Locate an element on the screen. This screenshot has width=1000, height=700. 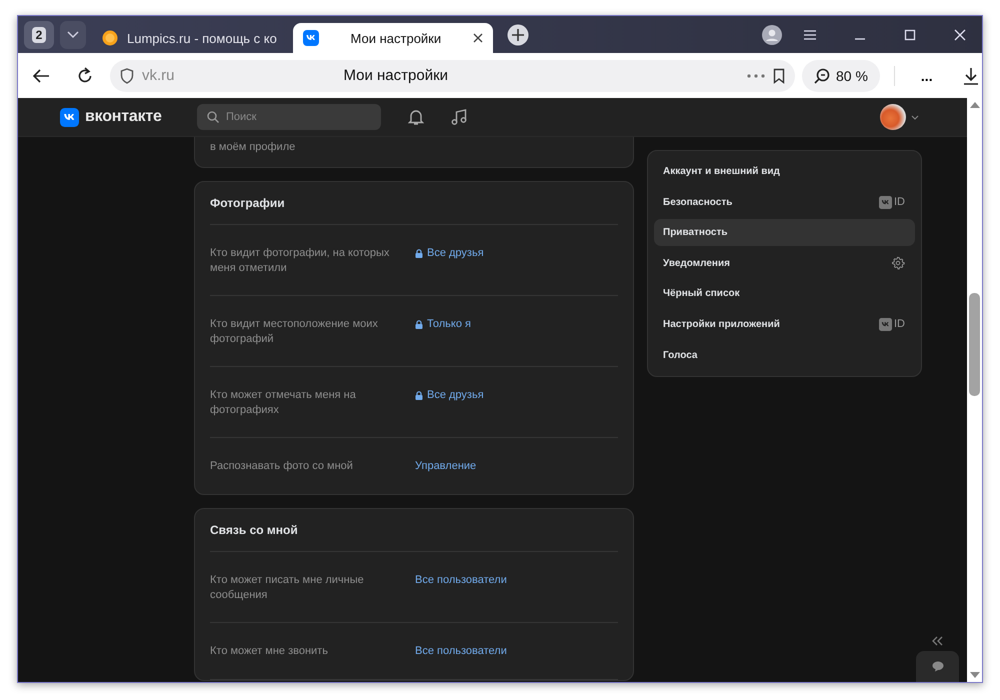
setting-label: Кто может писать мне личные сообщения is located at coordinates (287, 588).